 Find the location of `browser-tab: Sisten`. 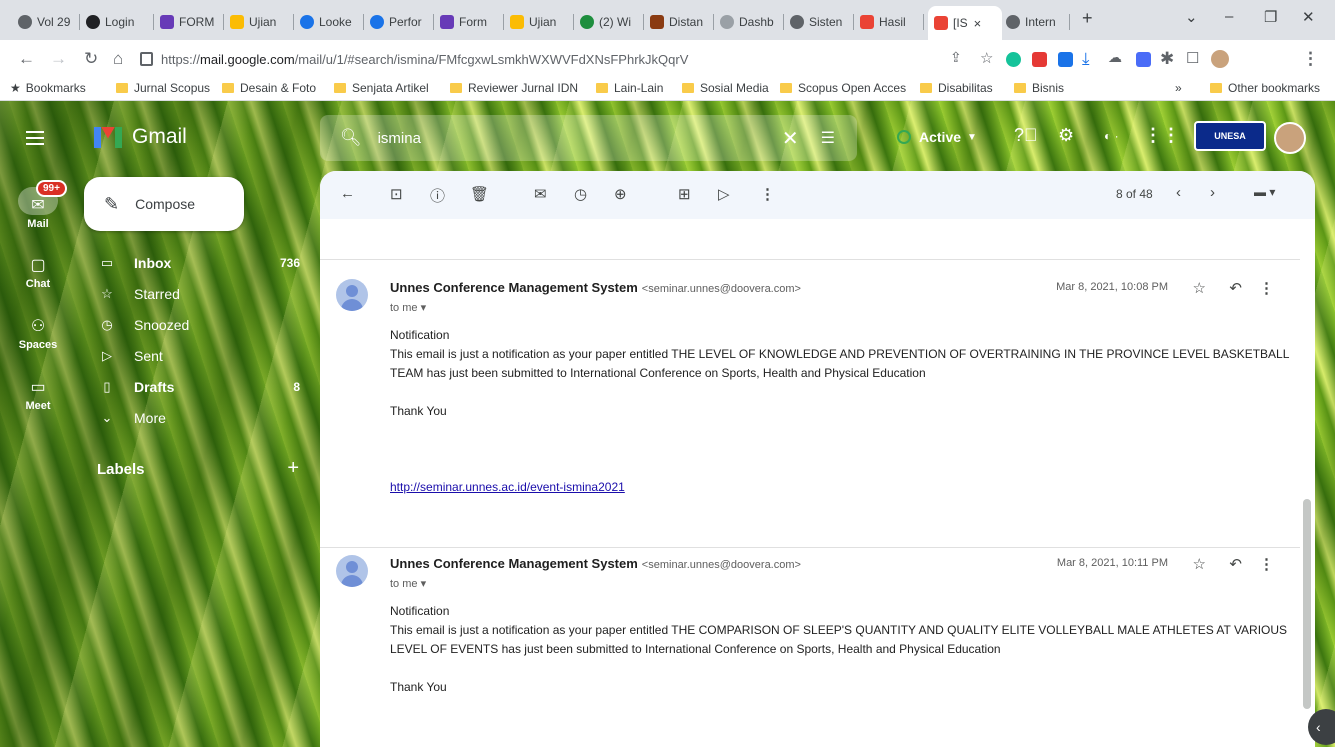

browser-tab: Sisten is located at coordinates (822, 22).